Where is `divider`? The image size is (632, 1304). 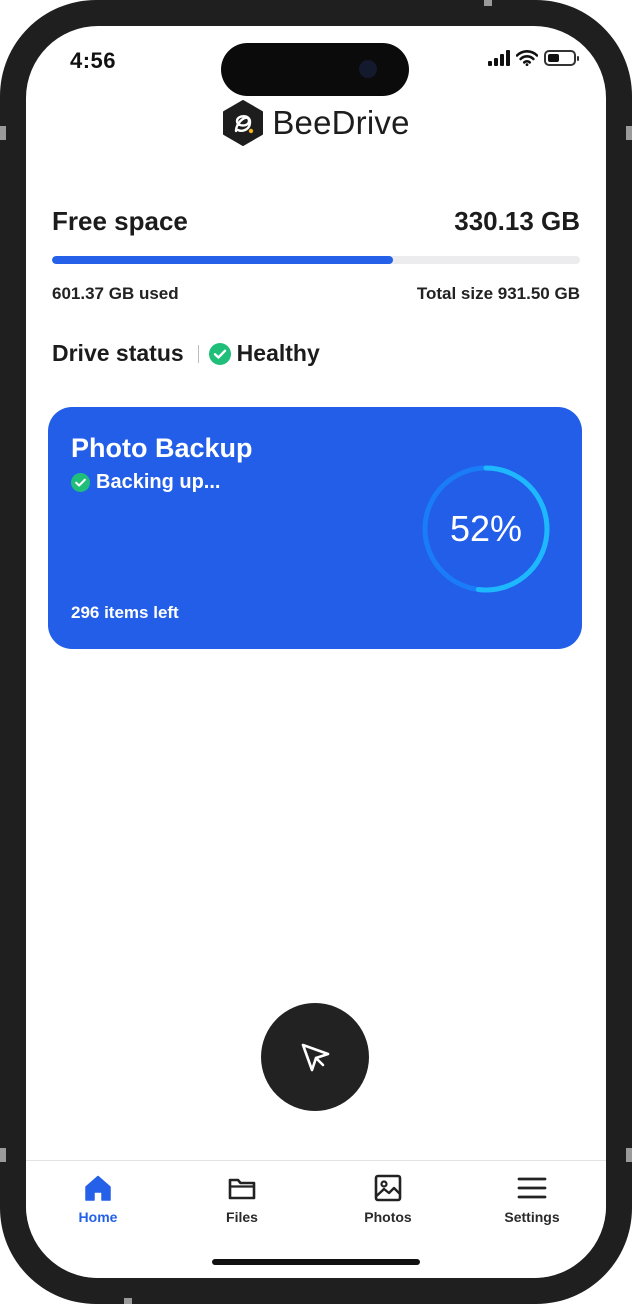 divider is located at coordinates (198, 353).